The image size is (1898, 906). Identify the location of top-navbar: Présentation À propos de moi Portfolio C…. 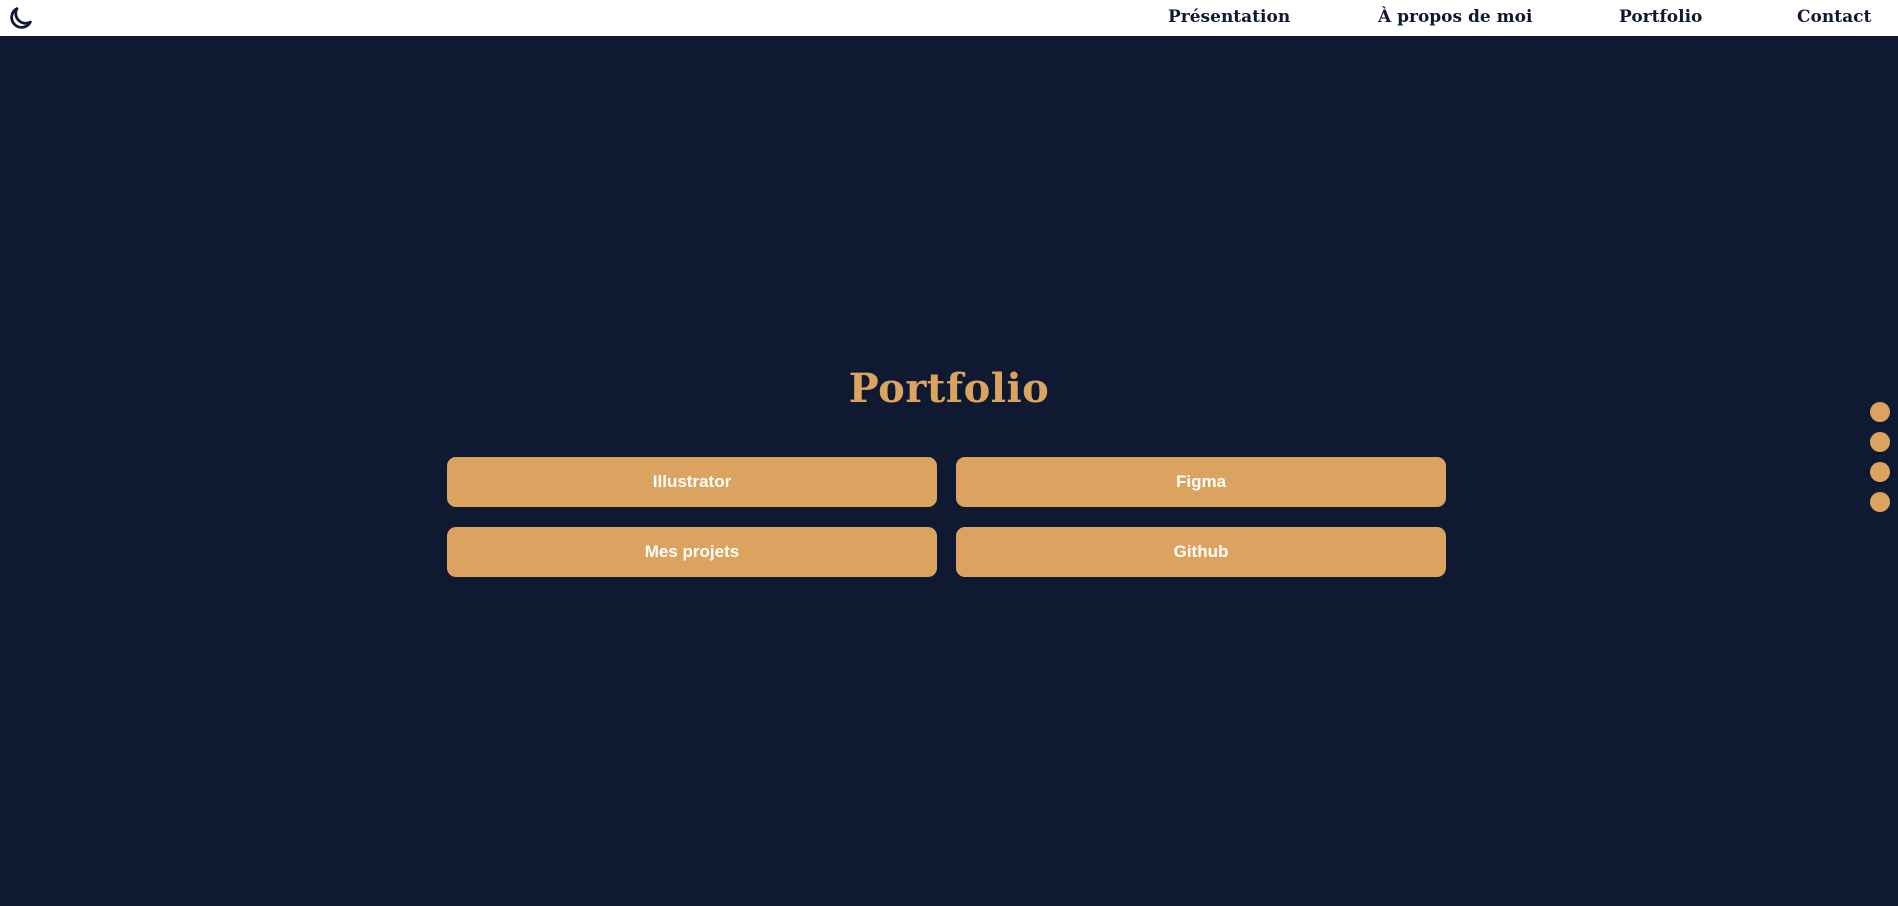
(949, 18).